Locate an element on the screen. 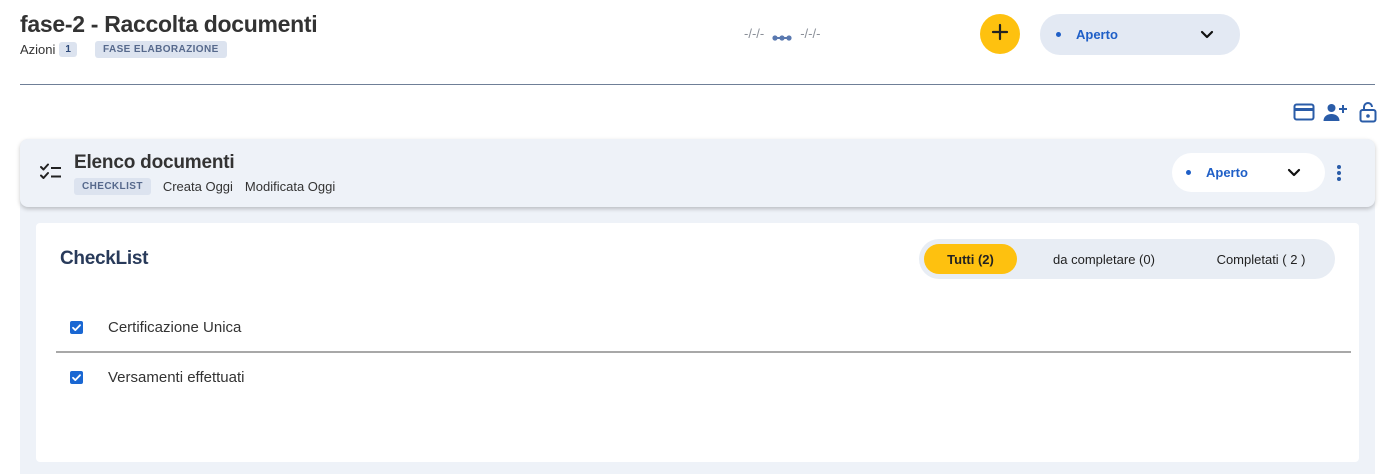 Image resolution: width=1395 pixels, height=474 pixels. date-range: -/-/- -/-/- is located at coordinates (782, 33).